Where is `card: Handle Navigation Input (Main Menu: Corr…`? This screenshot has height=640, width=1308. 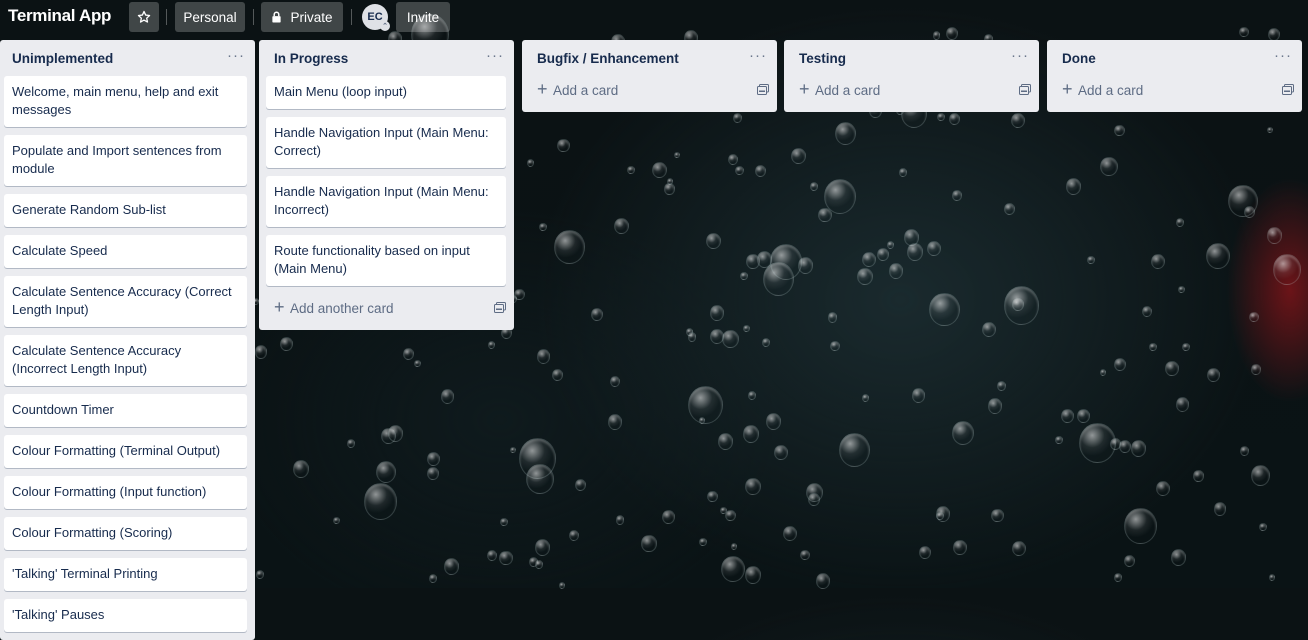 card: Handle Navigation Input (Main Menu: Corr… is located at coordinates (386, 142).